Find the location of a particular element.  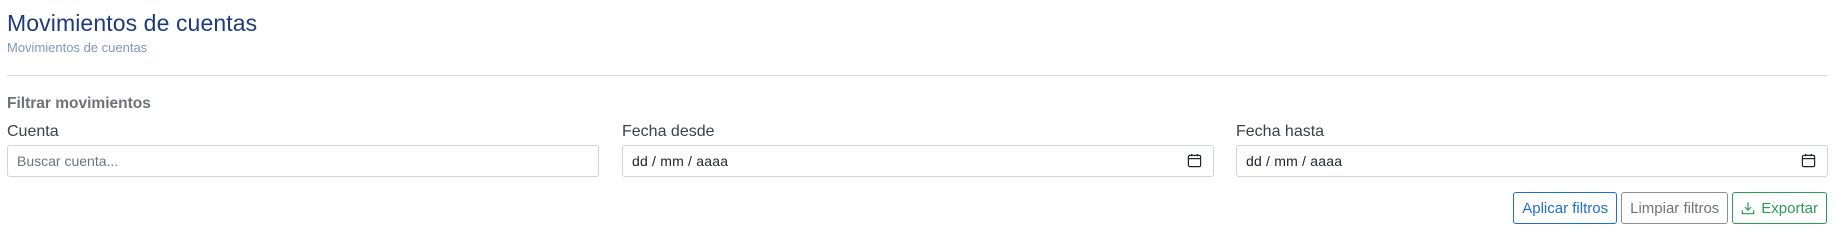

date-to-field: Fecha hasta dd / mm / aaaa is located at coordinates (1532, 149).